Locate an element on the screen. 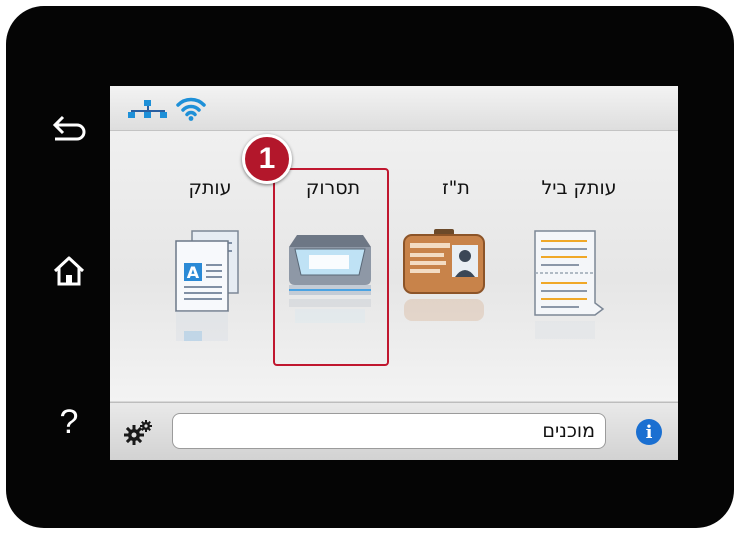 The width and height of the screenshot is (740, 534). help-icon: ? is located at coordinates (69, 421).